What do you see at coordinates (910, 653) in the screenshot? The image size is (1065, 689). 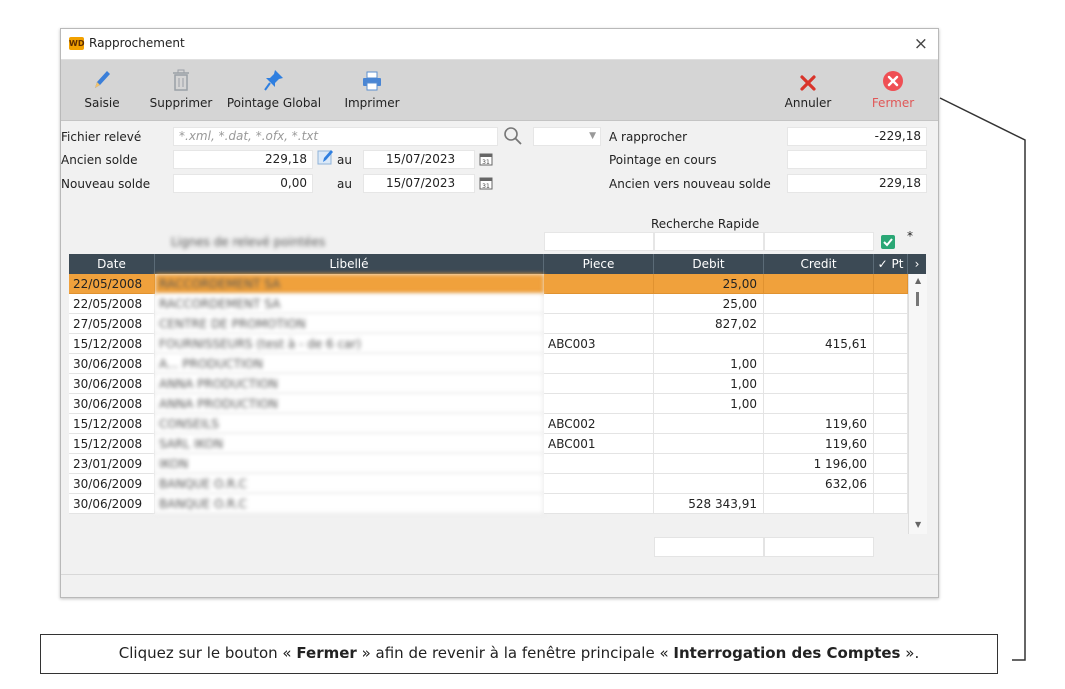 I see `callout-text-3: ».` at bounding box center [910, 653].